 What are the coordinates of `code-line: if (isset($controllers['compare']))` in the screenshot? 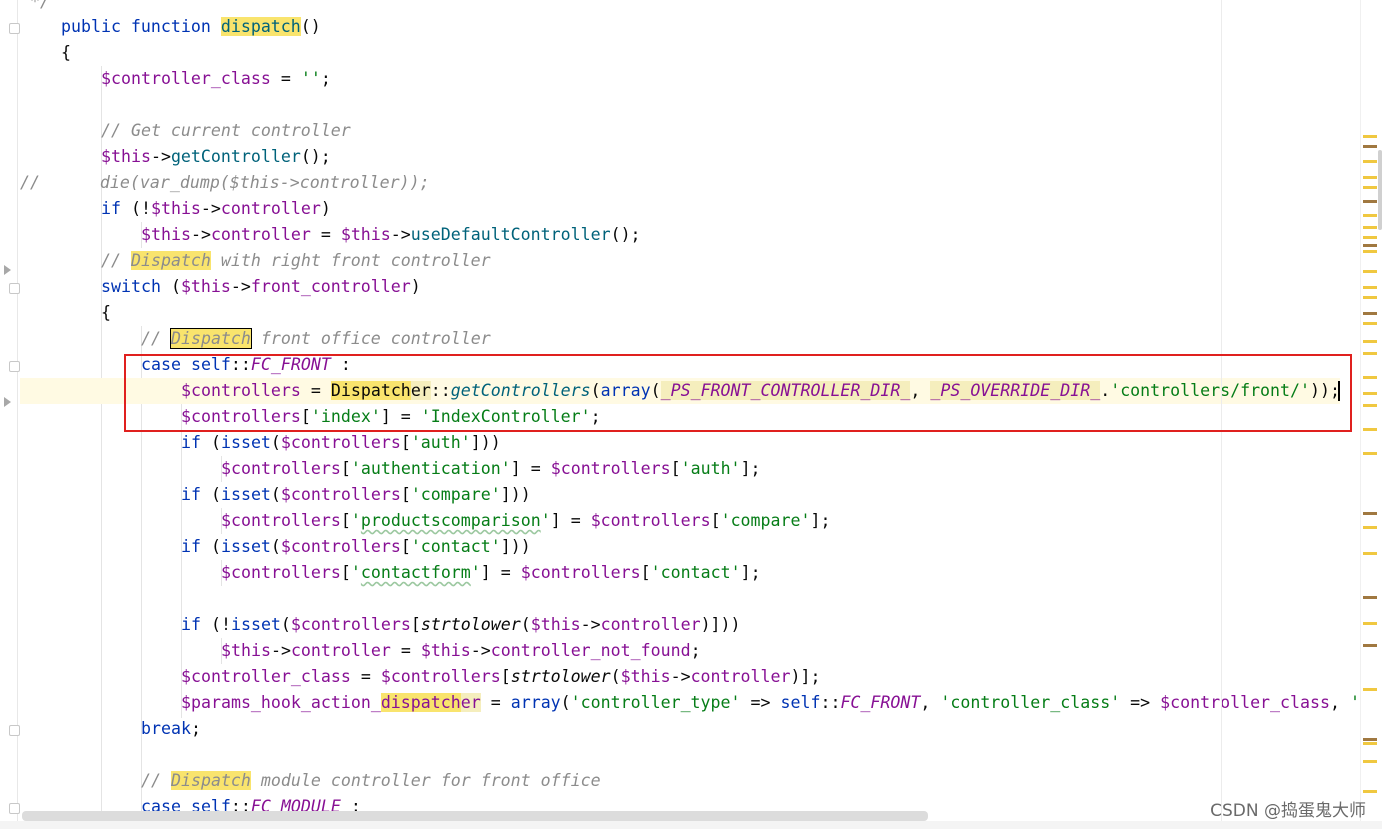 It's located at (356, 494).